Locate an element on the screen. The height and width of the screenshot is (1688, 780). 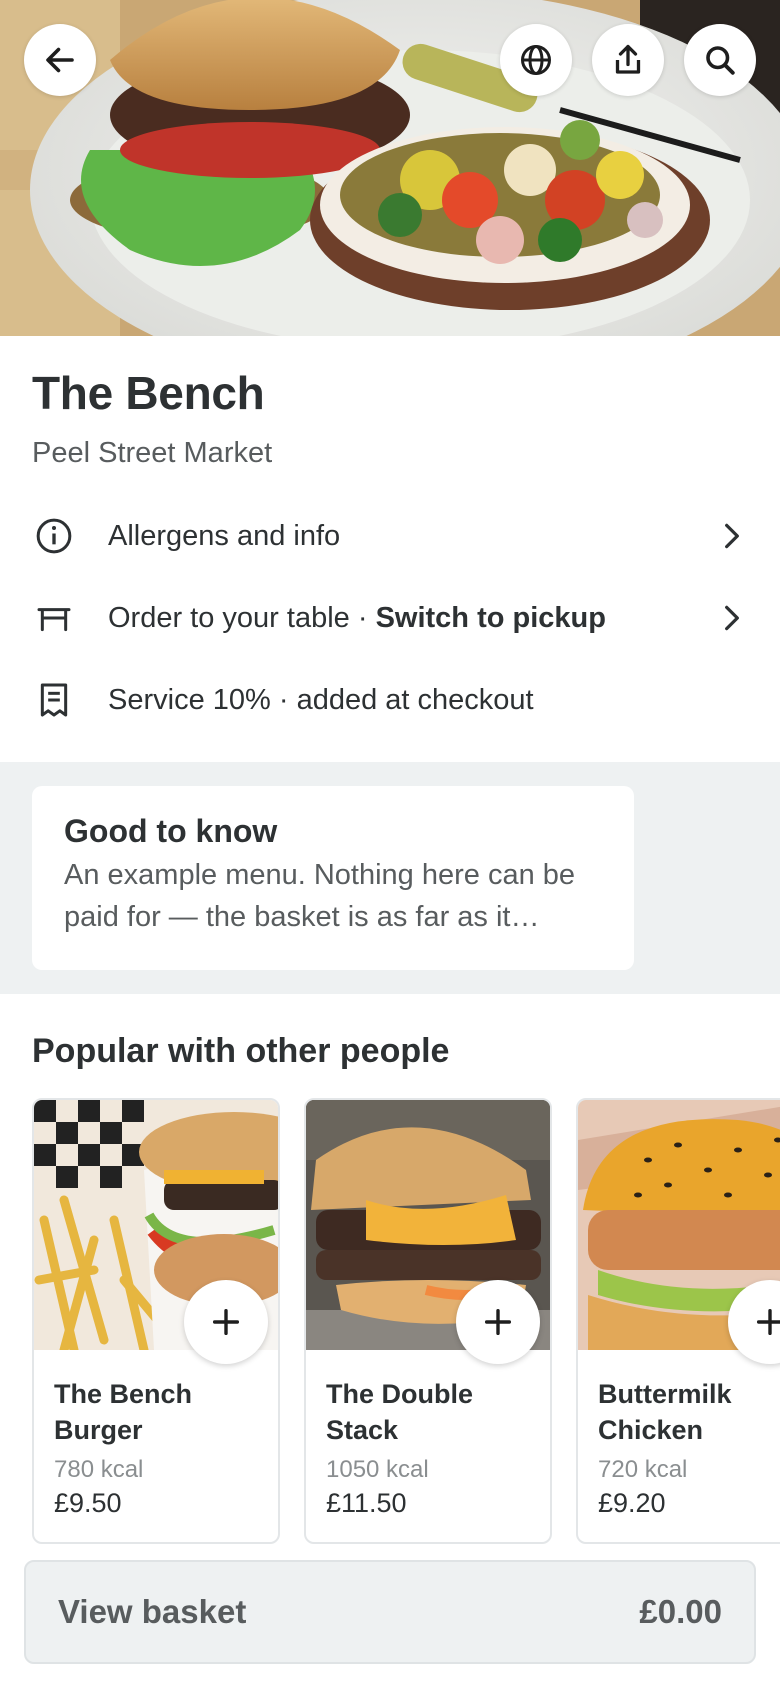
notice-title: Good to know is located at coordinates (171, 831).